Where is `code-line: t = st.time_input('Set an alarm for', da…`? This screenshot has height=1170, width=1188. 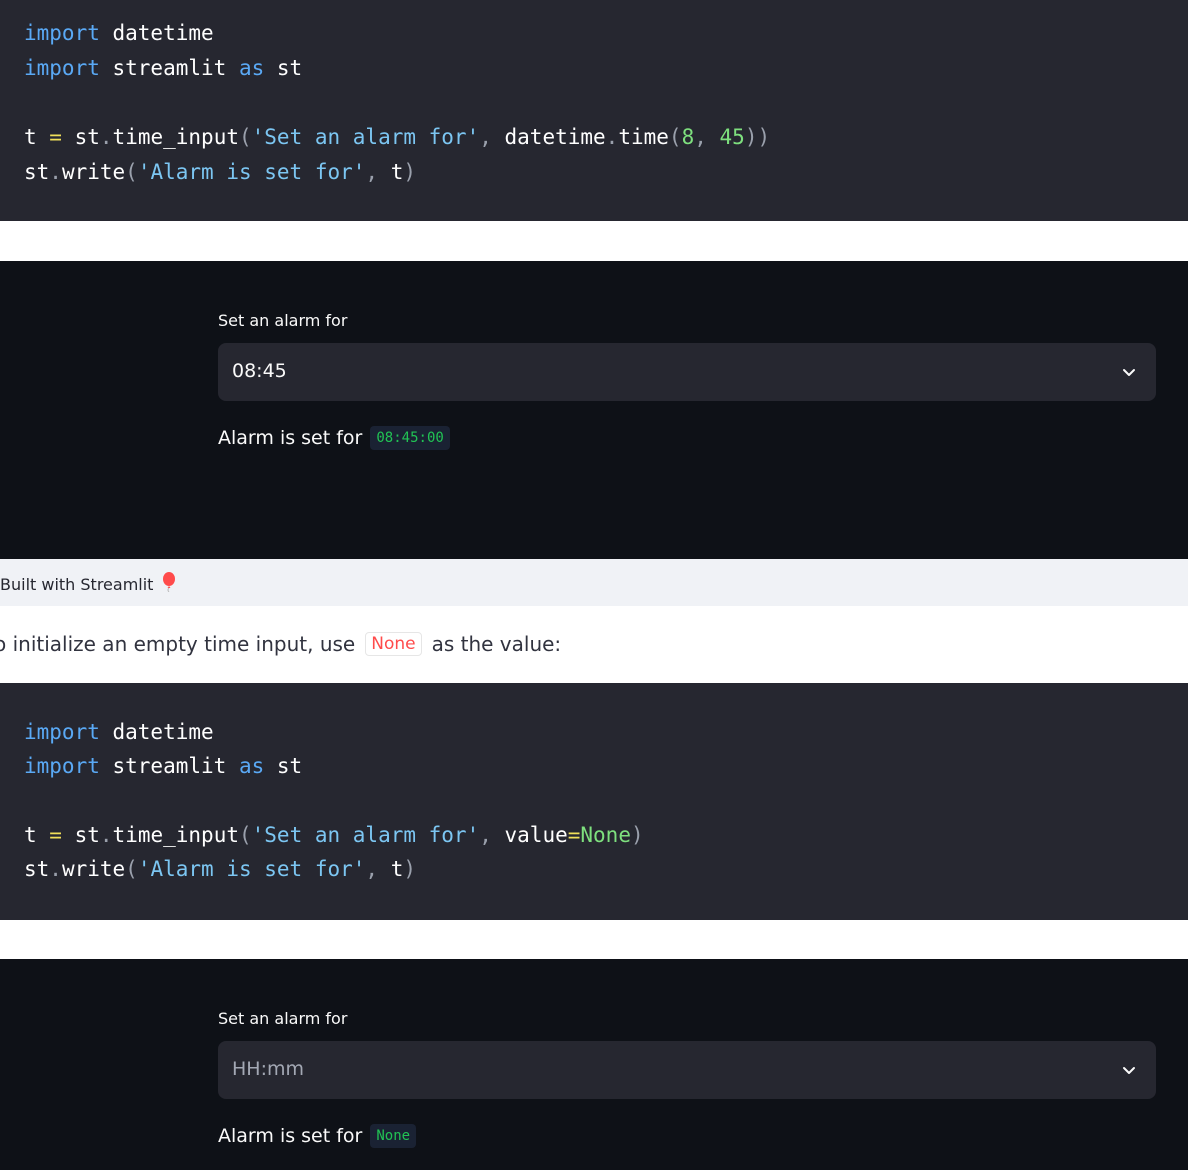 code-line: t = st.time_input('Set an alarm for', da… is located at coordinates (397, 137).